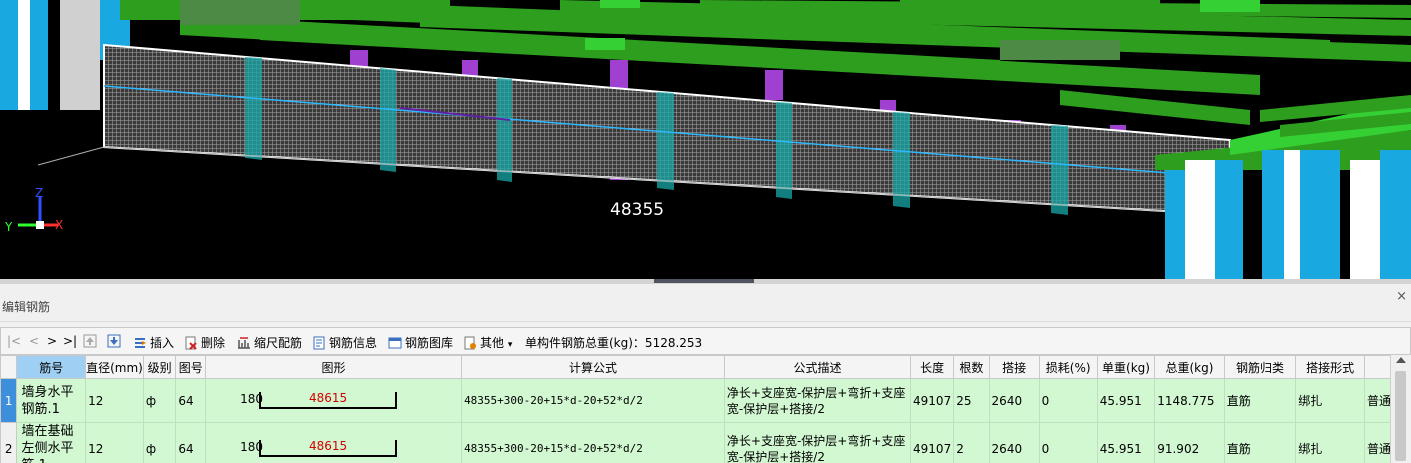  Describe the element at coordinates (353, 343) in the screenshot. I see `rebar-info-label: 钢筋信息` at that location.